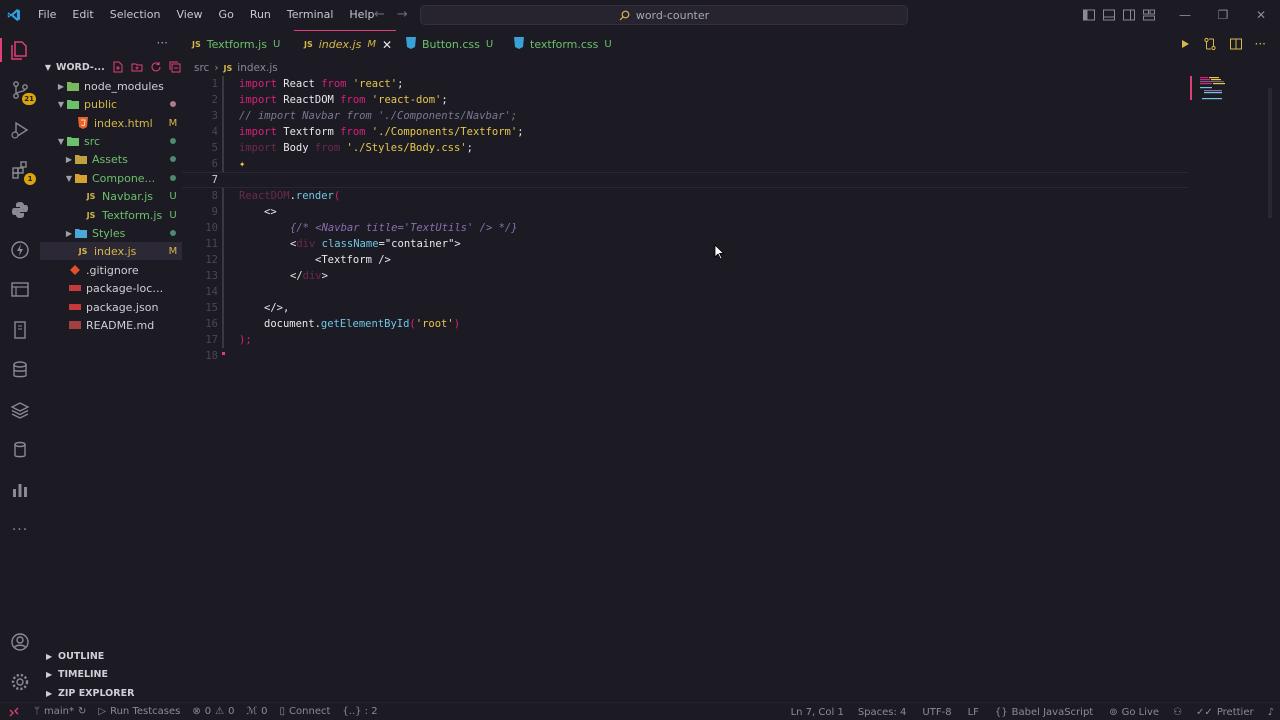 Image resolution: width=1280 pixels, height=720 pixels. Describe the element at coordinates (359, 711) in the screenshot. I see `selection-indicator: {..} : 2` at that location.